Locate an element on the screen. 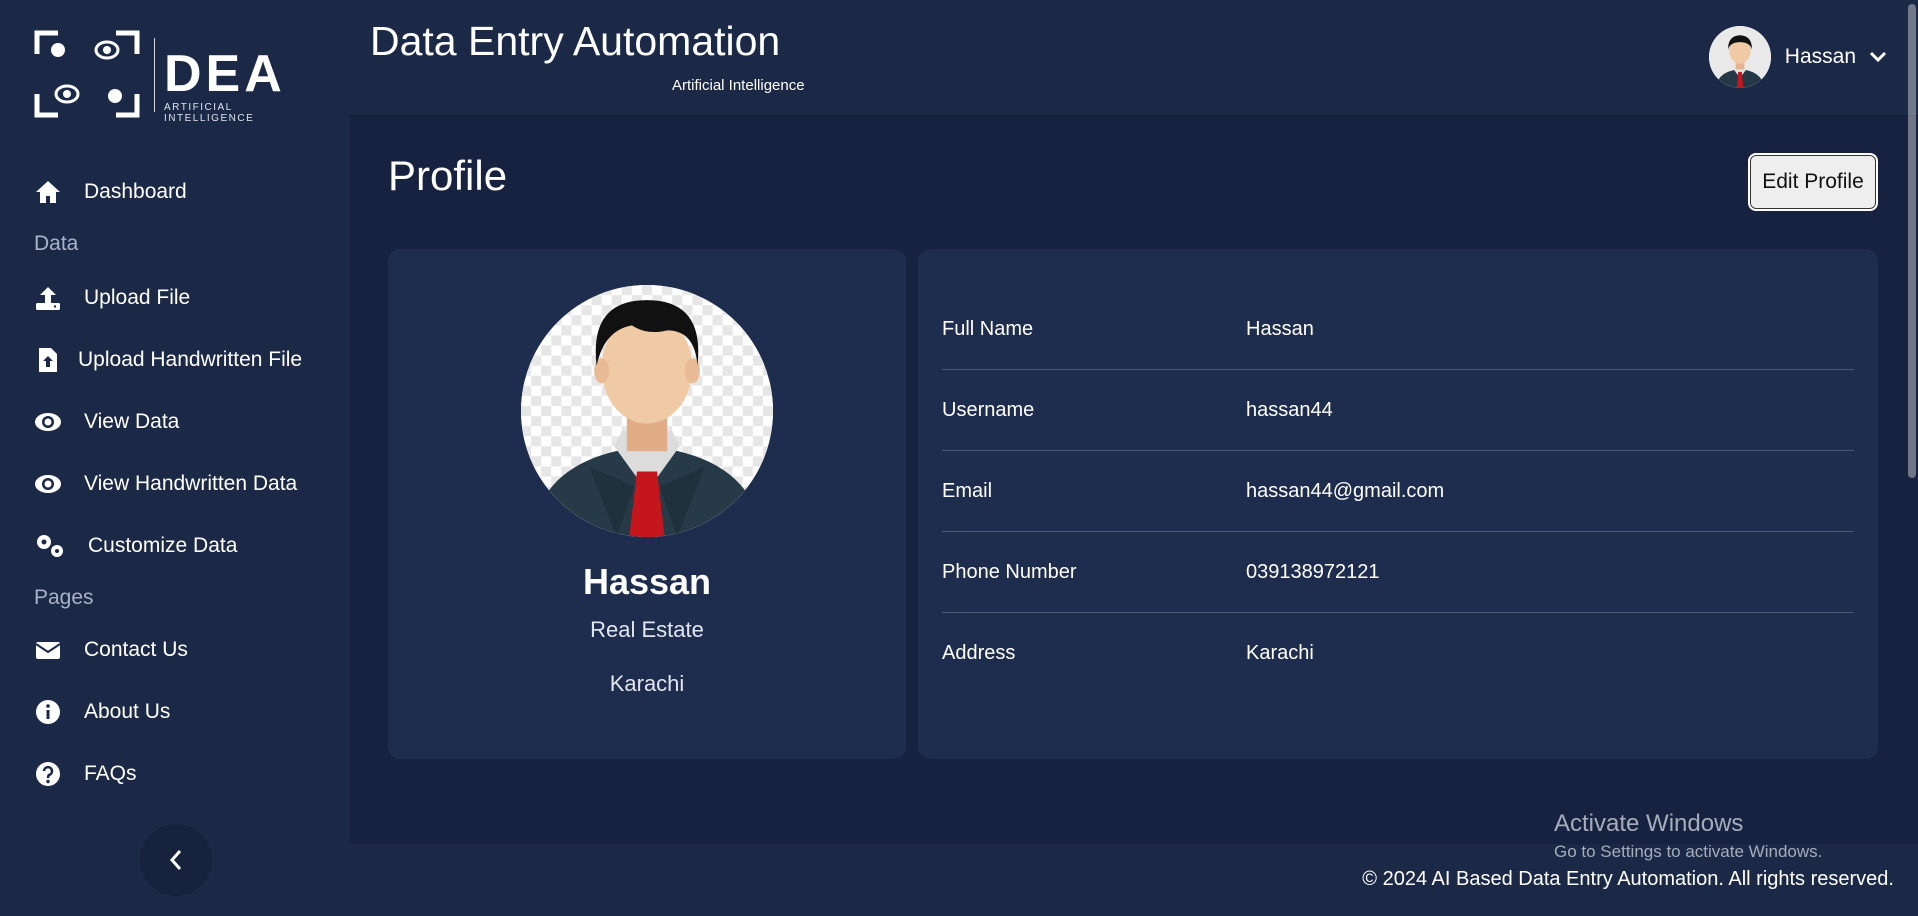 This screenshot has width=1918, height=916. detail-value: Karachi is located at coordinates (1280, 653).